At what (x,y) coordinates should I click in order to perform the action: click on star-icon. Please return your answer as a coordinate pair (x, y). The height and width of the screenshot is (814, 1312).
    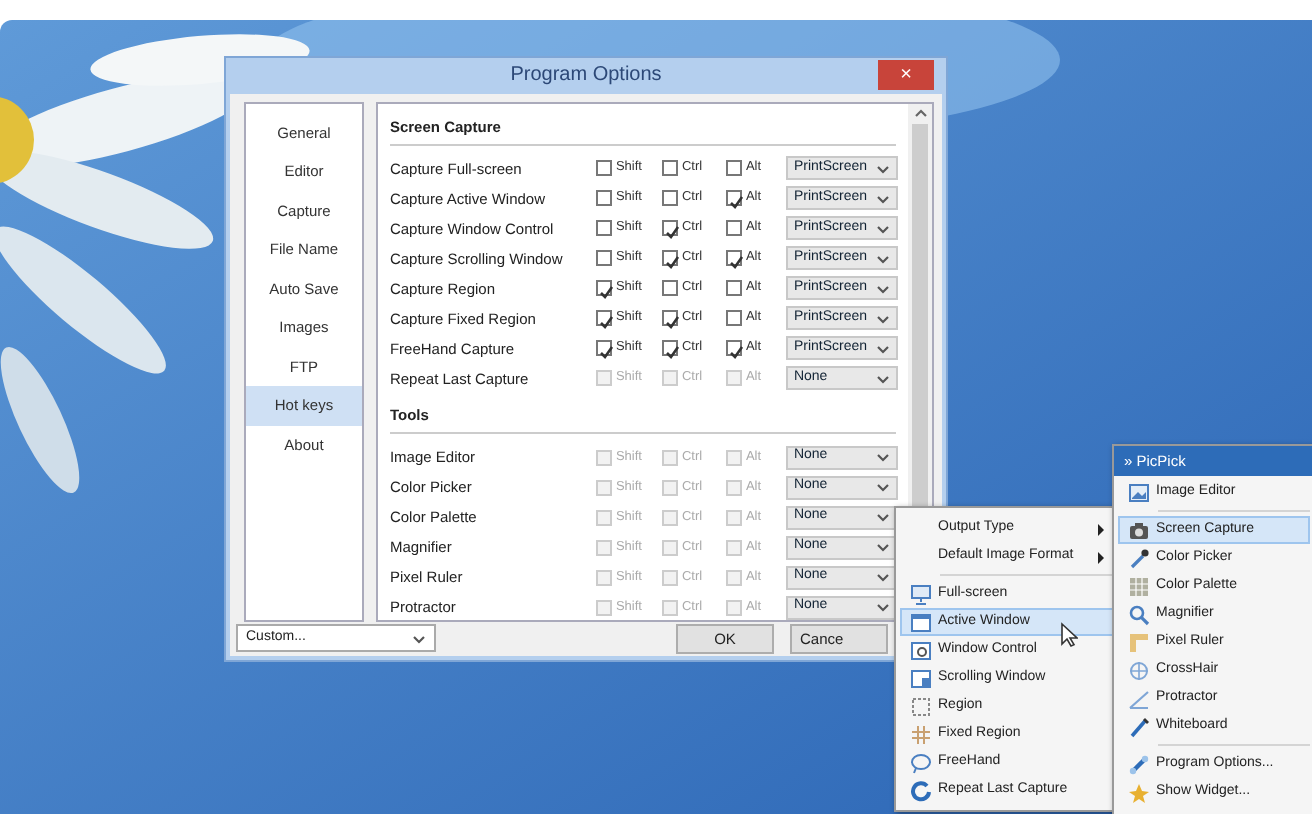
    Looking at the image, I should click on (1138, 792).